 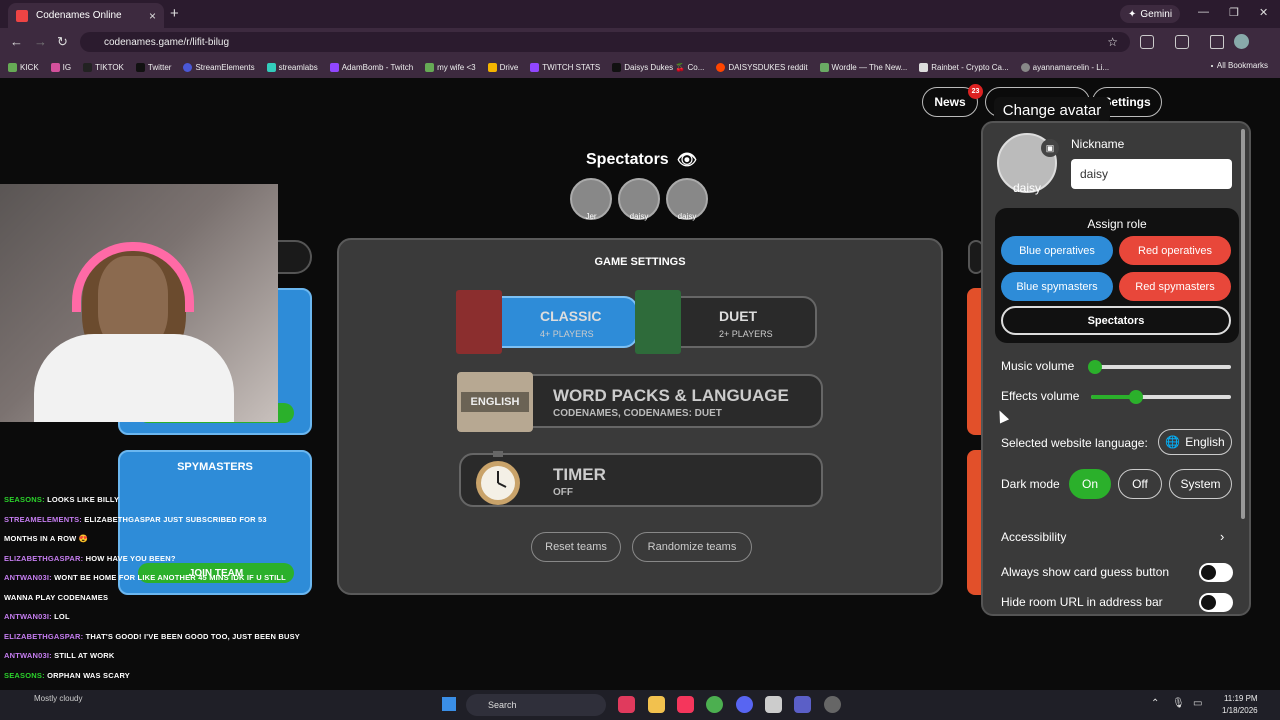 What do you see at coordinates (605, 42) in the screenshot?
I see `url-field: codenames.game/r/lifit-bilug ☆` at bounding box center [605, 42].